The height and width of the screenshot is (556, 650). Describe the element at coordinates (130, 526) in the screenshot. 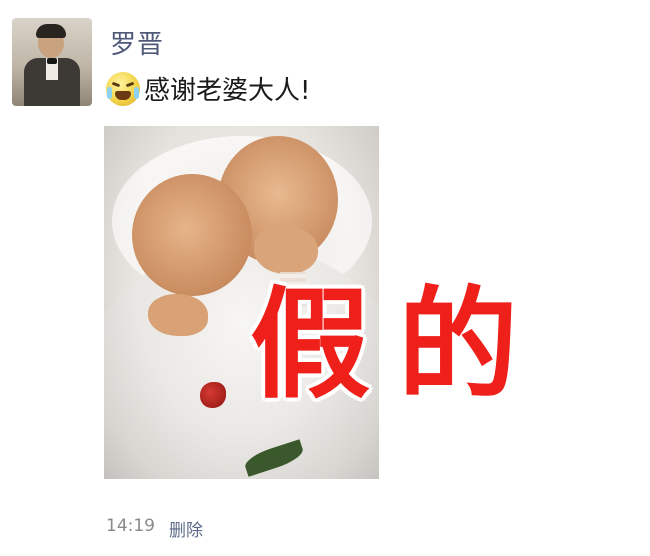

I see `post-time: 14:19` at that location.